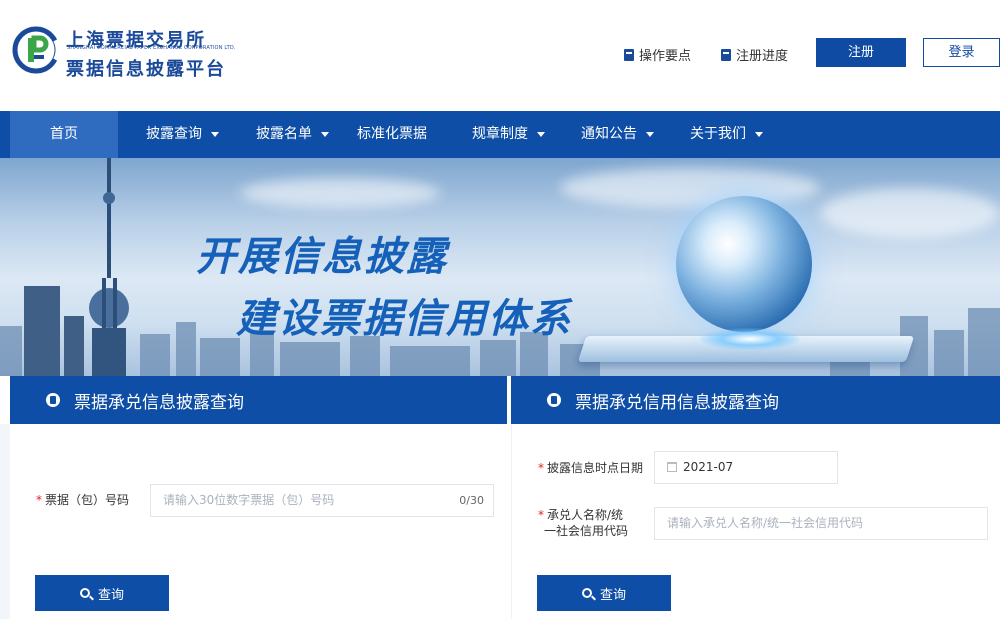 The height and width of the screenshot is (619, 1000). I want to click on banner-slogan-line2: 建设票据信用体系, so click(404, 319).